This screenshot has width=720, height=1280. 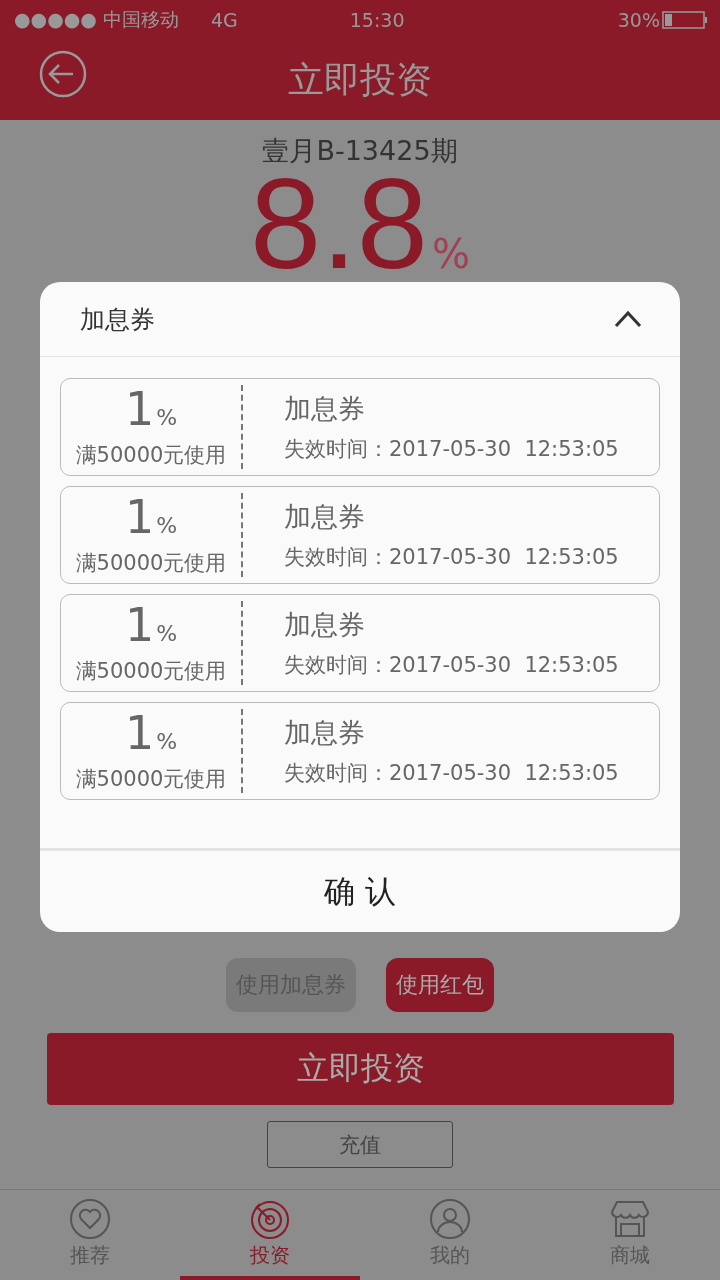 I want to click on carrier-text: ●●●●● 中国移动, so click(x=96, y=19).